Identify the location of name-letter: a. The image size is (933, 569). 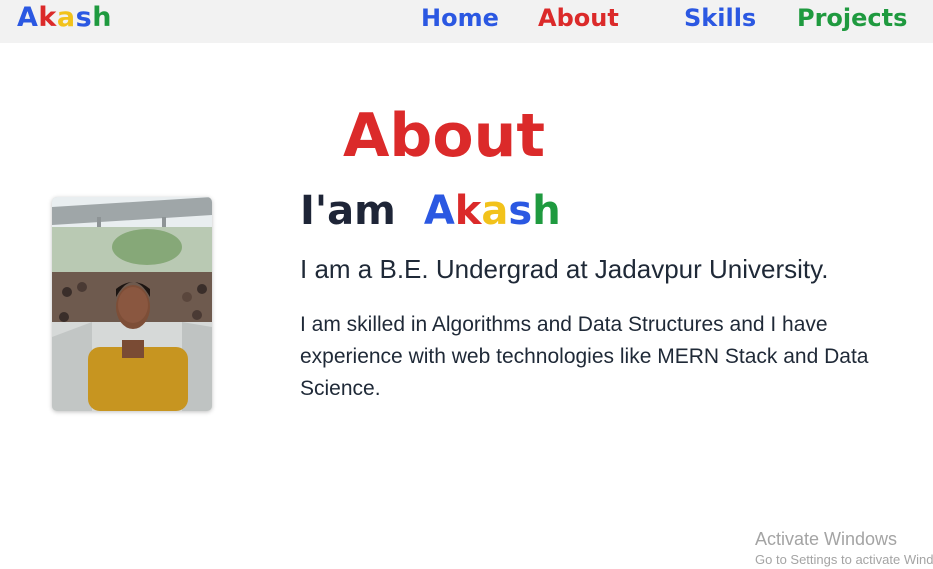
(495, 211).